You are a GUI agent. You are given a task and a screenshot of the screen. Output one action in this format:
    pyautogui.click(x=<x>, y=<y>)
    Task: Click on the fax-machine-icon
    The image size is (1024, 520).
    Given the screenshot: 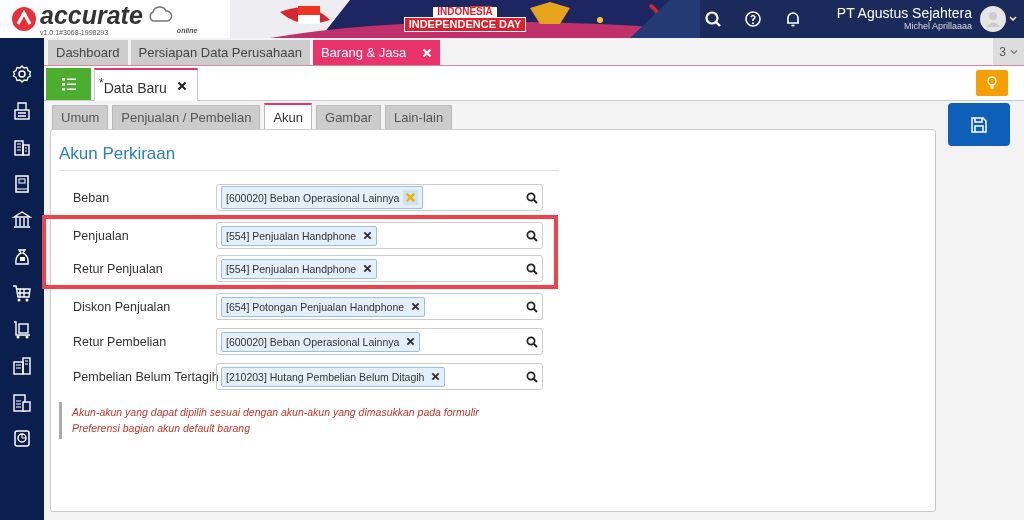 What is the action you would take?
    pyautogui.click(x=22, y=110)
    